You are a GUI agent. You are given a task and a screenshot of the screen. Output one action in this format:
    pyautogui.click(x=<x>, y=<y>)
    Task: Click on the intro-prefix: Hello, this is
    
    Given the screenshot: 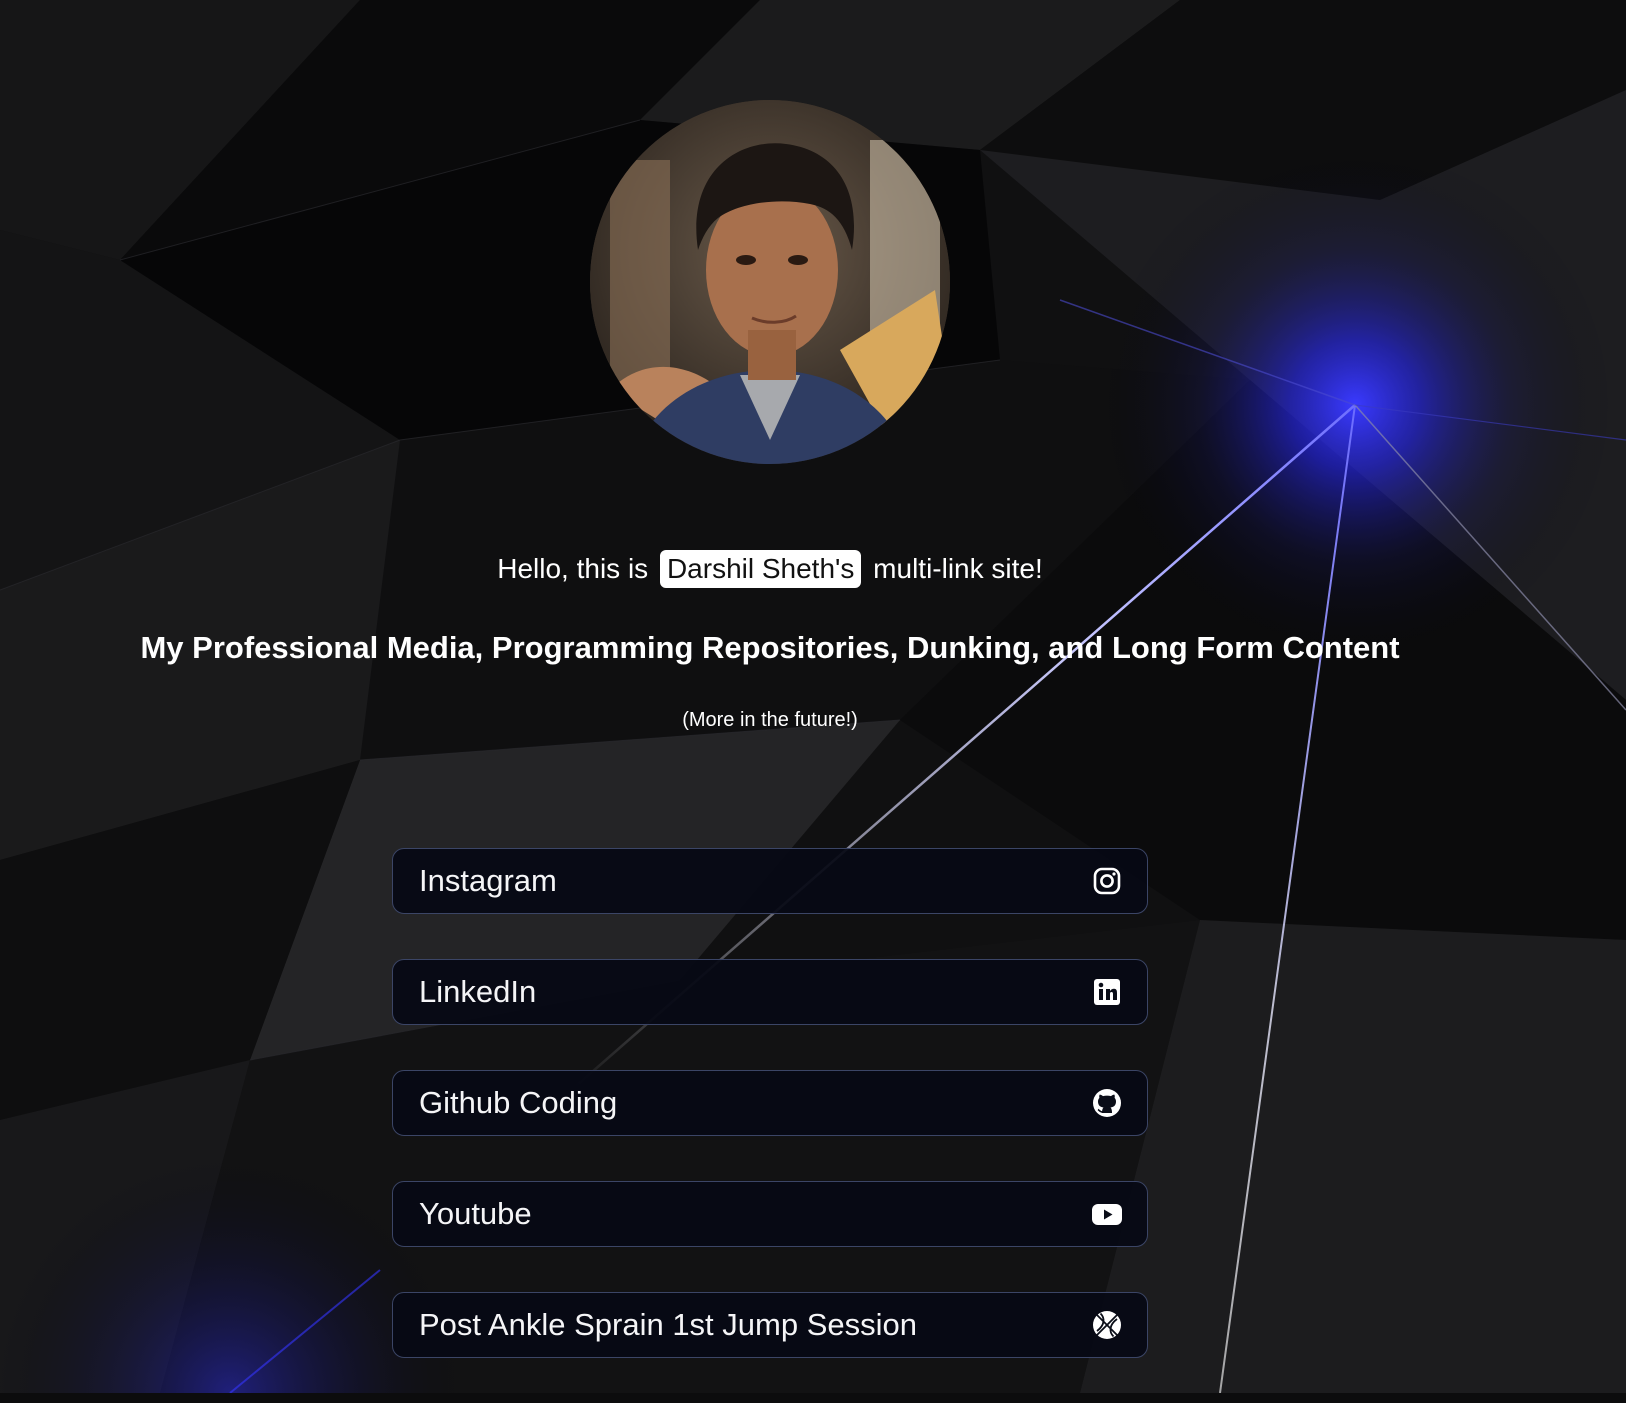 What is the action you would take?
    pyautogui.click(x=573, y=568)
    